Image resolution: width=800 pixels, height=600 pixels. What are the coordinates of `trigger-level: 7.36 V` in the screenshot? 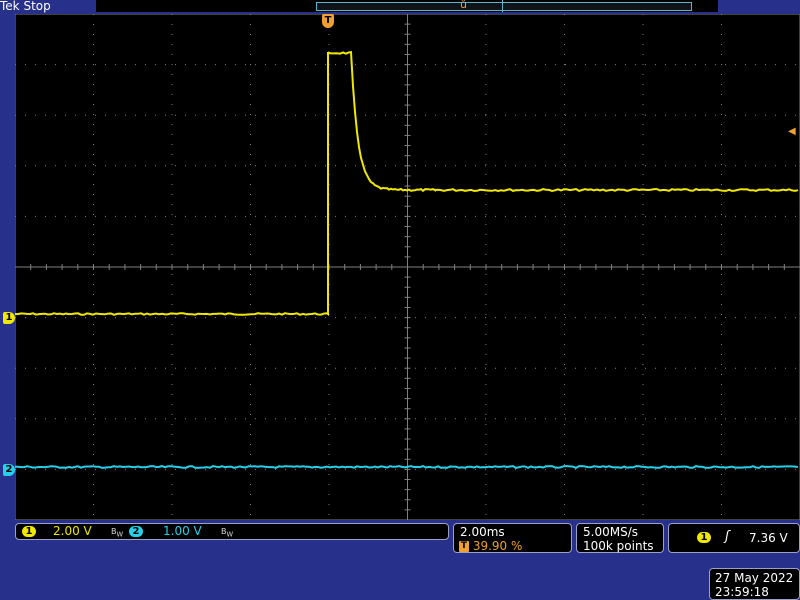 It's located at (768, 538).